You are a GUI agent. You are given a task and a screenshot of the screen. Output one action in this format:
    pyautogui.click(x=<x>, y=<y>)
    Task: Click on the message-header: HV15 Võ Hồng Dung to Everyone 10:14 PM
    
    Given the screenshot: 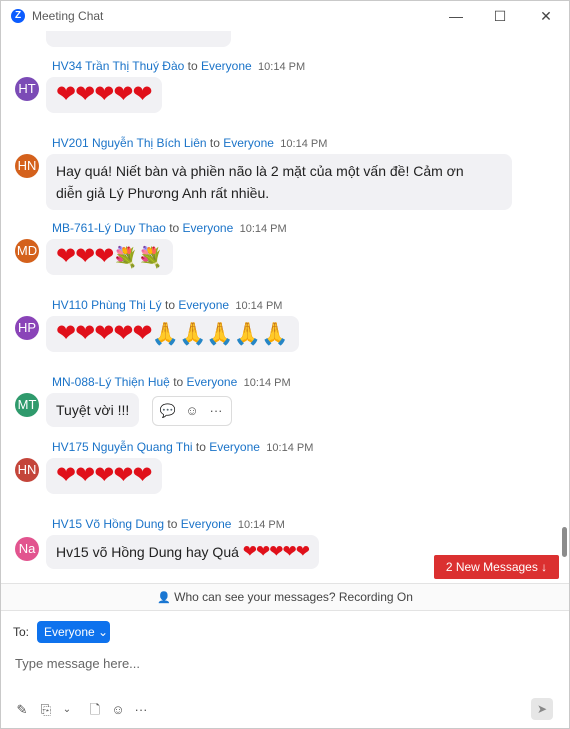 What is the action you would take?
    pyautogui.click(x=168, y=524)
    